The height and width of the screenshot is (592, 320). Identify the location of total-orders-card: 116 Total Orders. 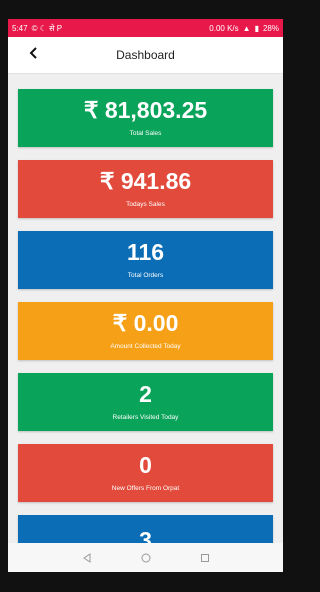
(145, 260).